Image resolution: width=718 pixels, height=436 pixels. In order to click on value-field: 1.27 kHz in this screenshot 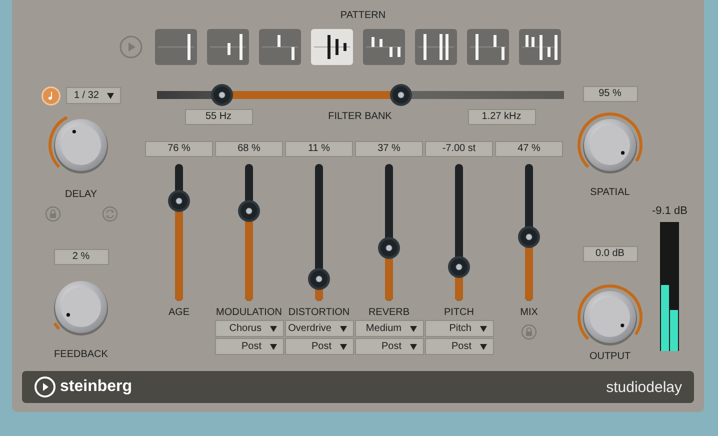, I will do `click(502, 117)`.